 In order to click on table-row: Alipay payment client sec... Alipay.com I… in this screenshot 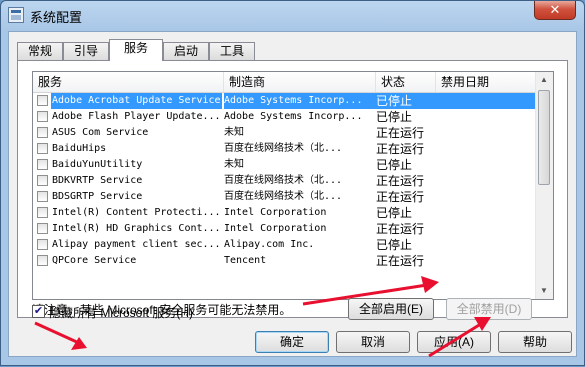, I will do `click(285, 245)`.